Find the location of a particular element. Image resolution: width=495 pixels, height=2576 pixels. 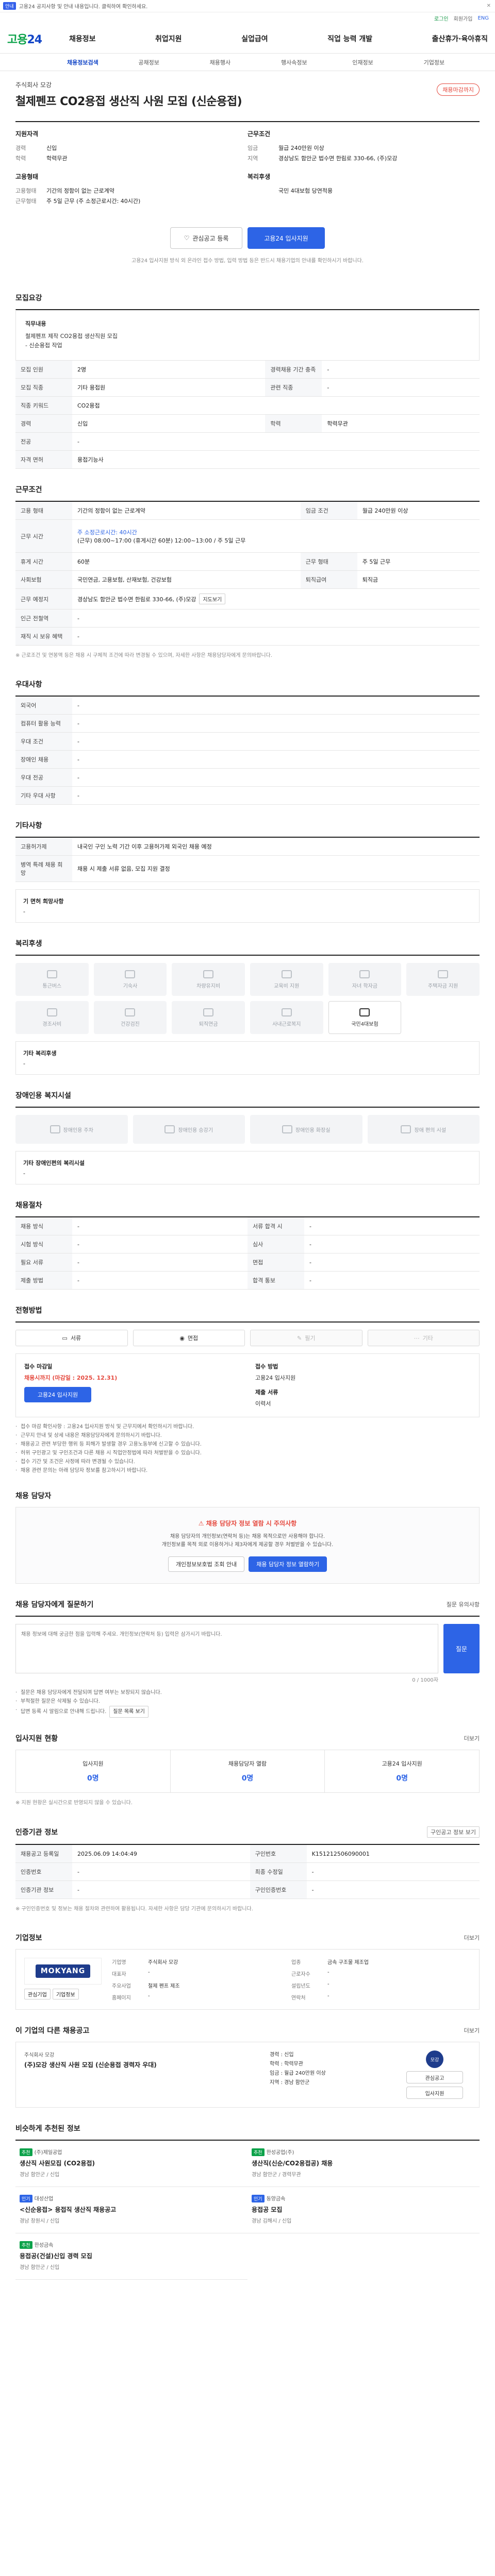

recommended-item: 추천 한성금속 용접공(건설)신입 경력 모집 경남 함안군 / 신입 is located at coordinates (131, 2256).